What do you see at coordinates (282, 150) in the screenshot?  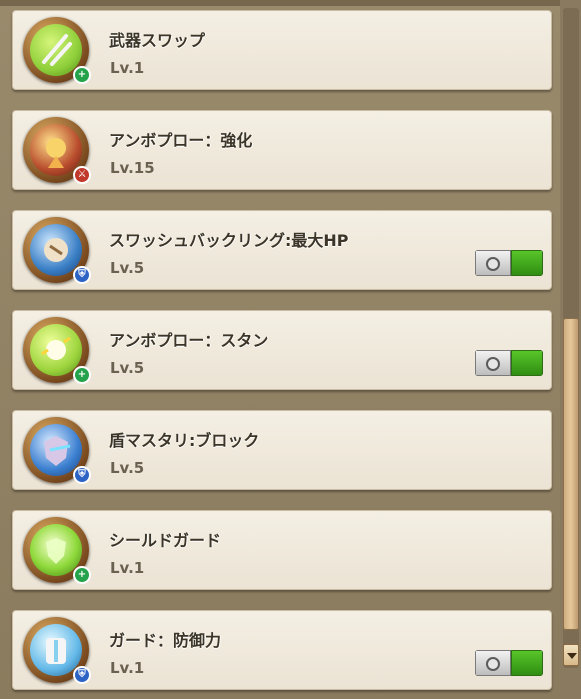 I see `skill-card: ⚔ アンボプロー：強化 Lv.15` at bounding box center [282, 150].